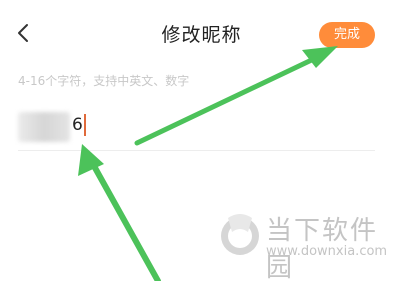  I want to click on watermark: 当下软件园 www.downxia.com, so click(308, 245).